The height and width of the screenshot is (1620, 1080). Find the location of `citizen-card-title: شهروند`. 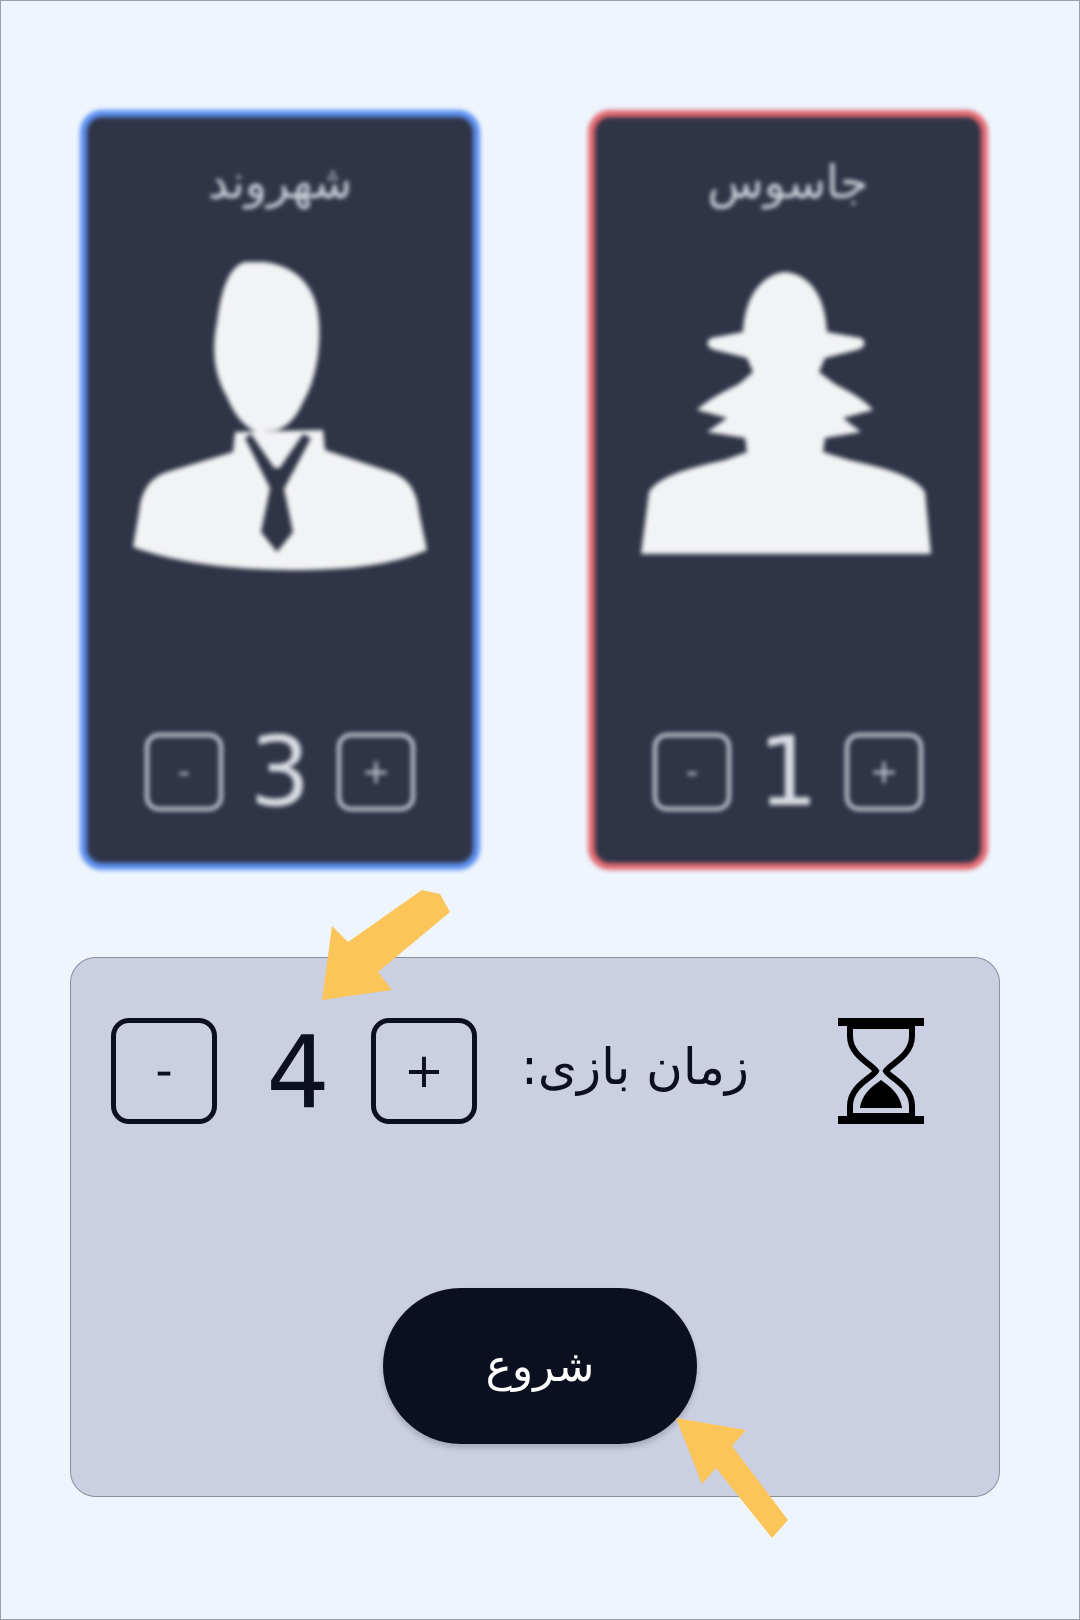

citizen-card-title: شهروند is located at coordinates (280, 182).